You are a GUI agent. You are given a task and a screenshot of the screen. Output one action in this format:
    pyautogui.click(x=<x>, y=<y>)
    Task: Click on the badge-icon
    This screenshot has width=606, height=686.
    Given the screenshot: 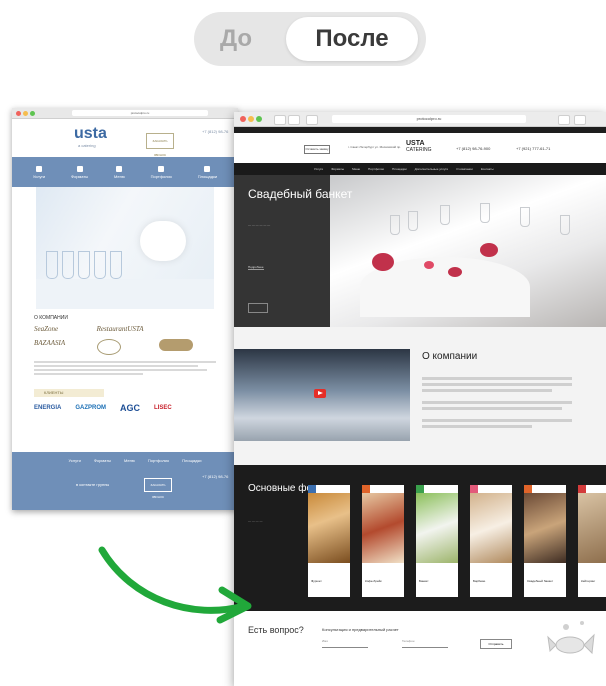 What is the action you would take?
    pyautogui.click(x=176, y=345)
    